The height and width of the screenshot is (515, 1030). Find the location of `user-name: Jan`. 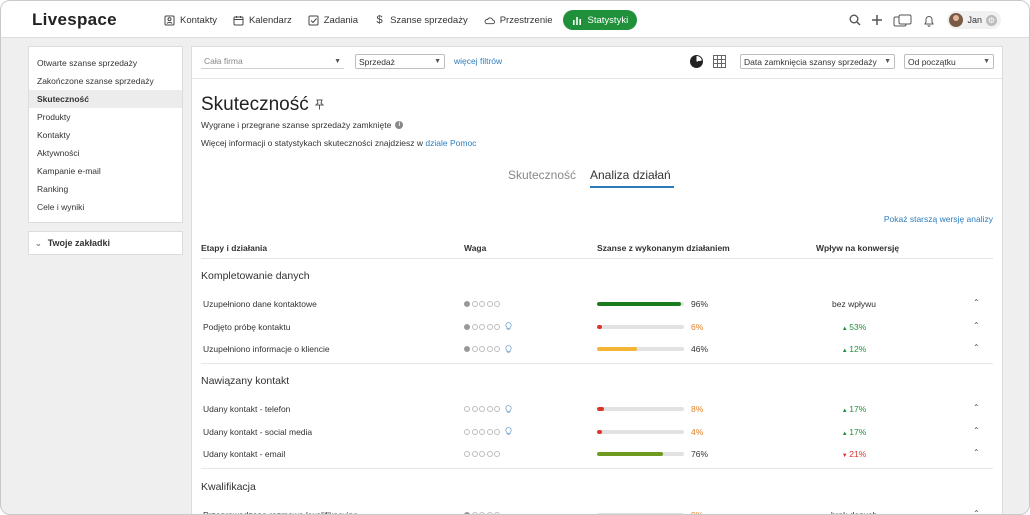

user-name: Jan is located at coordinates (974, 20).